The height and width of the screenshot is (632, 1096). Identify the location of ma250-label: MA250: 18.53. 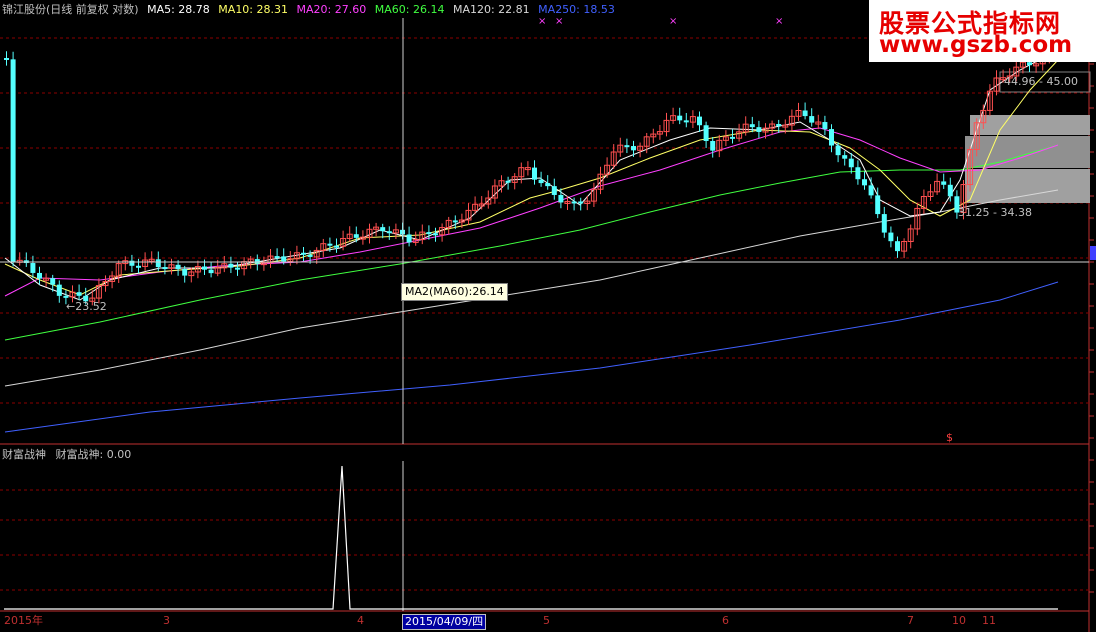
(576, 9).